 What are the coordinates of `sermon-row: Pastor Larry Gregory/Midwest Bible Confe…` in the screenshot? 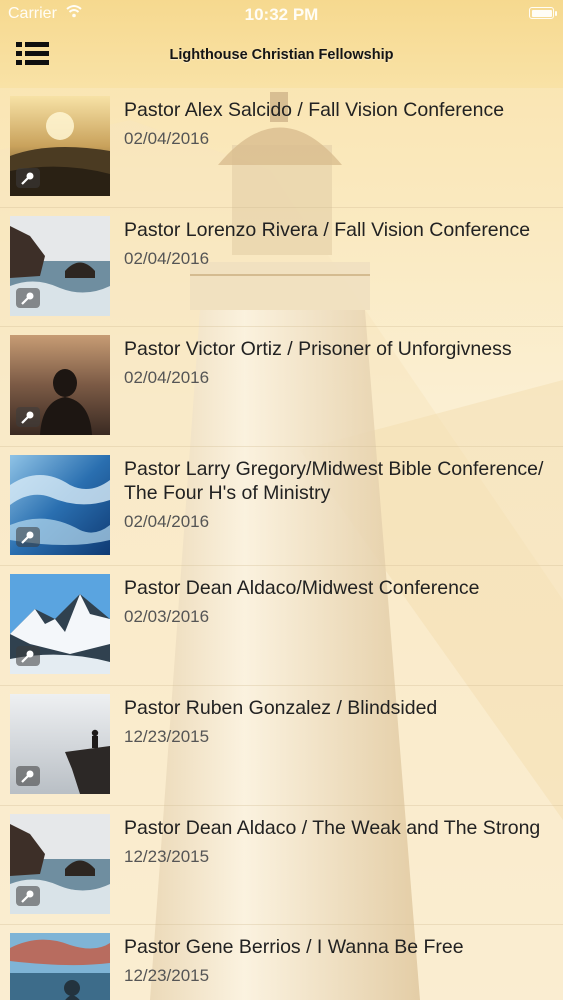 It's located at (281, 507).